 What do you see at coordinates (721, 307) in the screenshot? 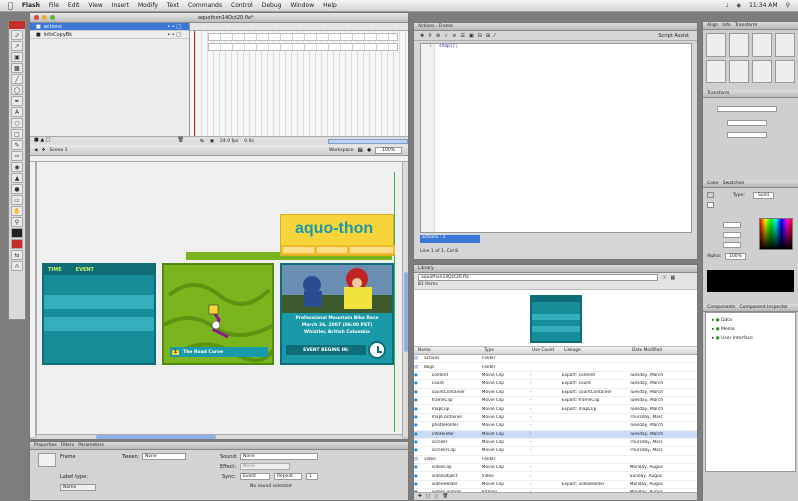
I see `components-tab: Components` at bounding box center [721, 307].